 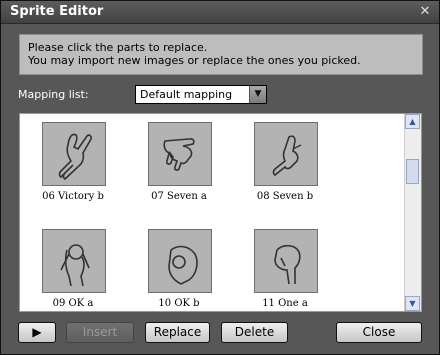 What do you see at coordinates (53, 94) in the screenshot?
I see `mapping-list-label: Mapping list:` at bounding box center [53, 94].